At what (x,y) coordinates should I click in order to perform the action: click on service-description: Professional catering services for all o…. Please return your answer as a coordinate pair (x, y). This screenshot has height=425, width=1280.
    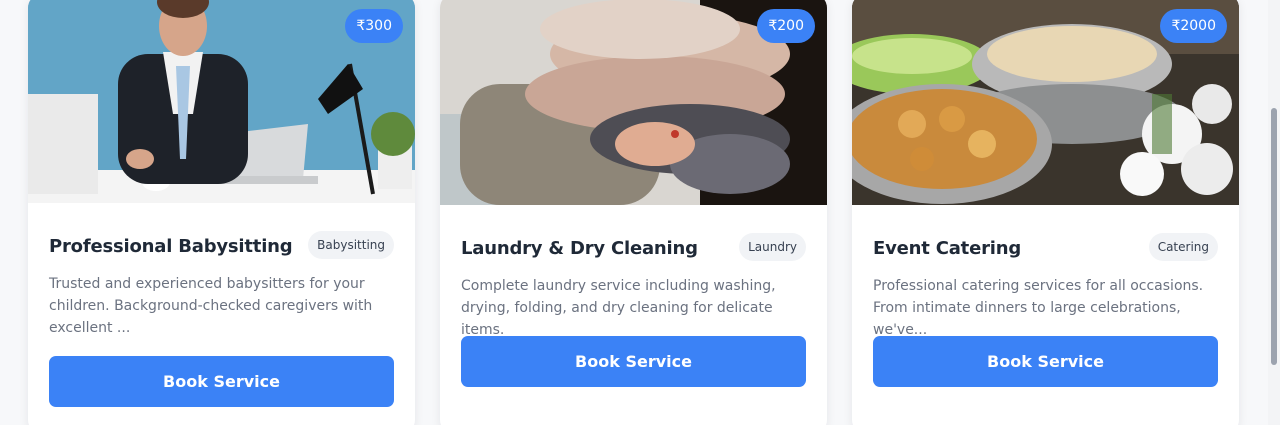
    Looking at the image, I should click on (1038, 308).